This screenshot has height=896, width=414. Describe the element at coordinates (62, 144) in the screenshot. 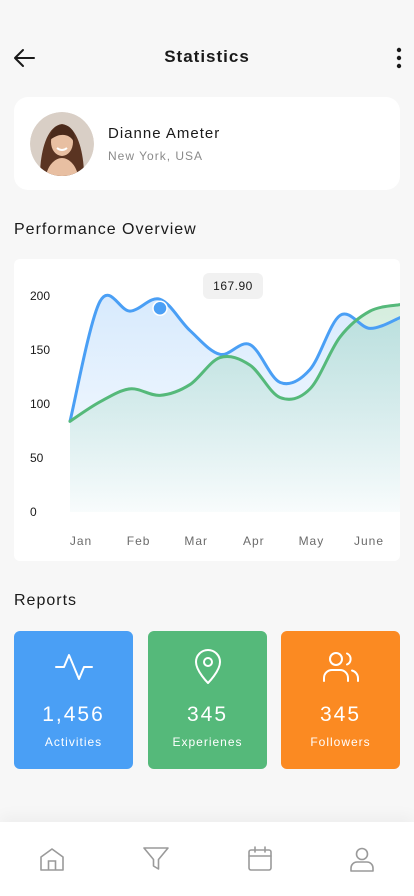

I see `avatar` at that location.